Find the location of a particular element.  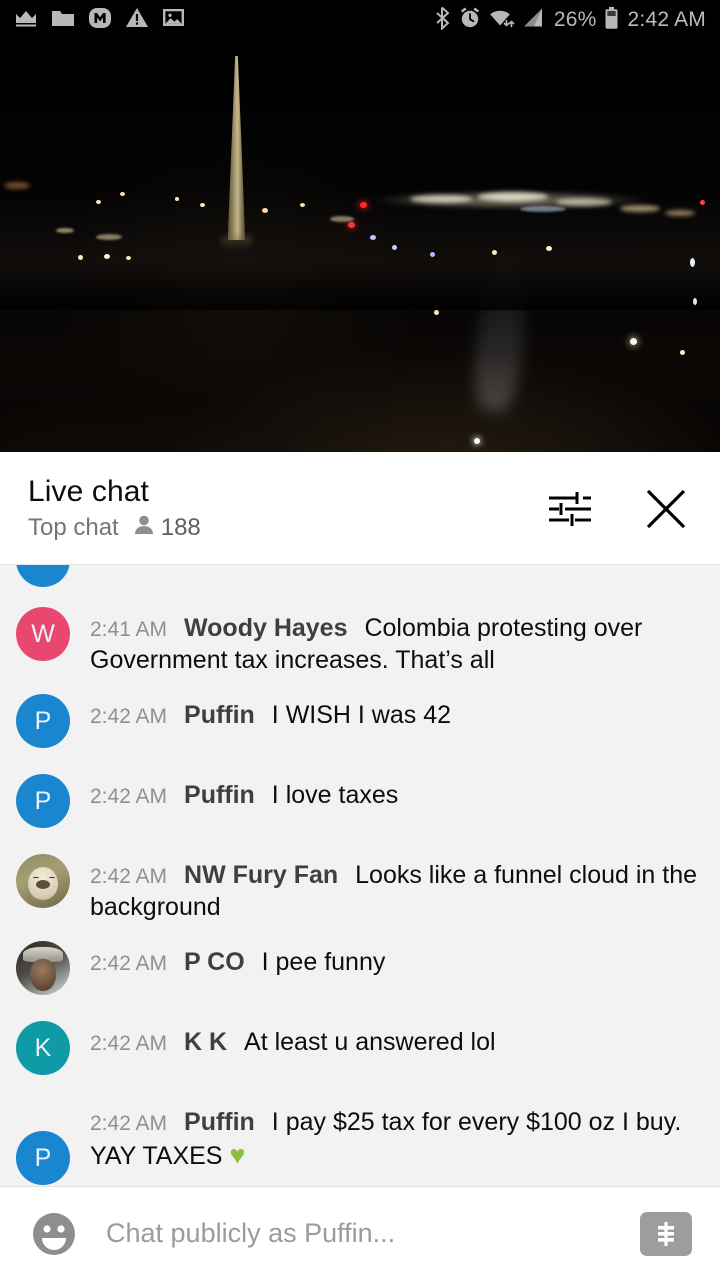

avatar: K is located at coordinates (43, 1048).